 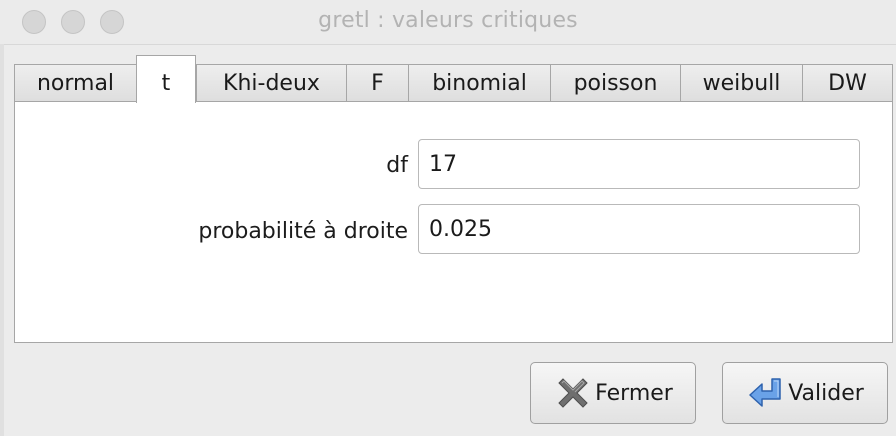 I want to click on prob-input, so click(x=639, y=229).